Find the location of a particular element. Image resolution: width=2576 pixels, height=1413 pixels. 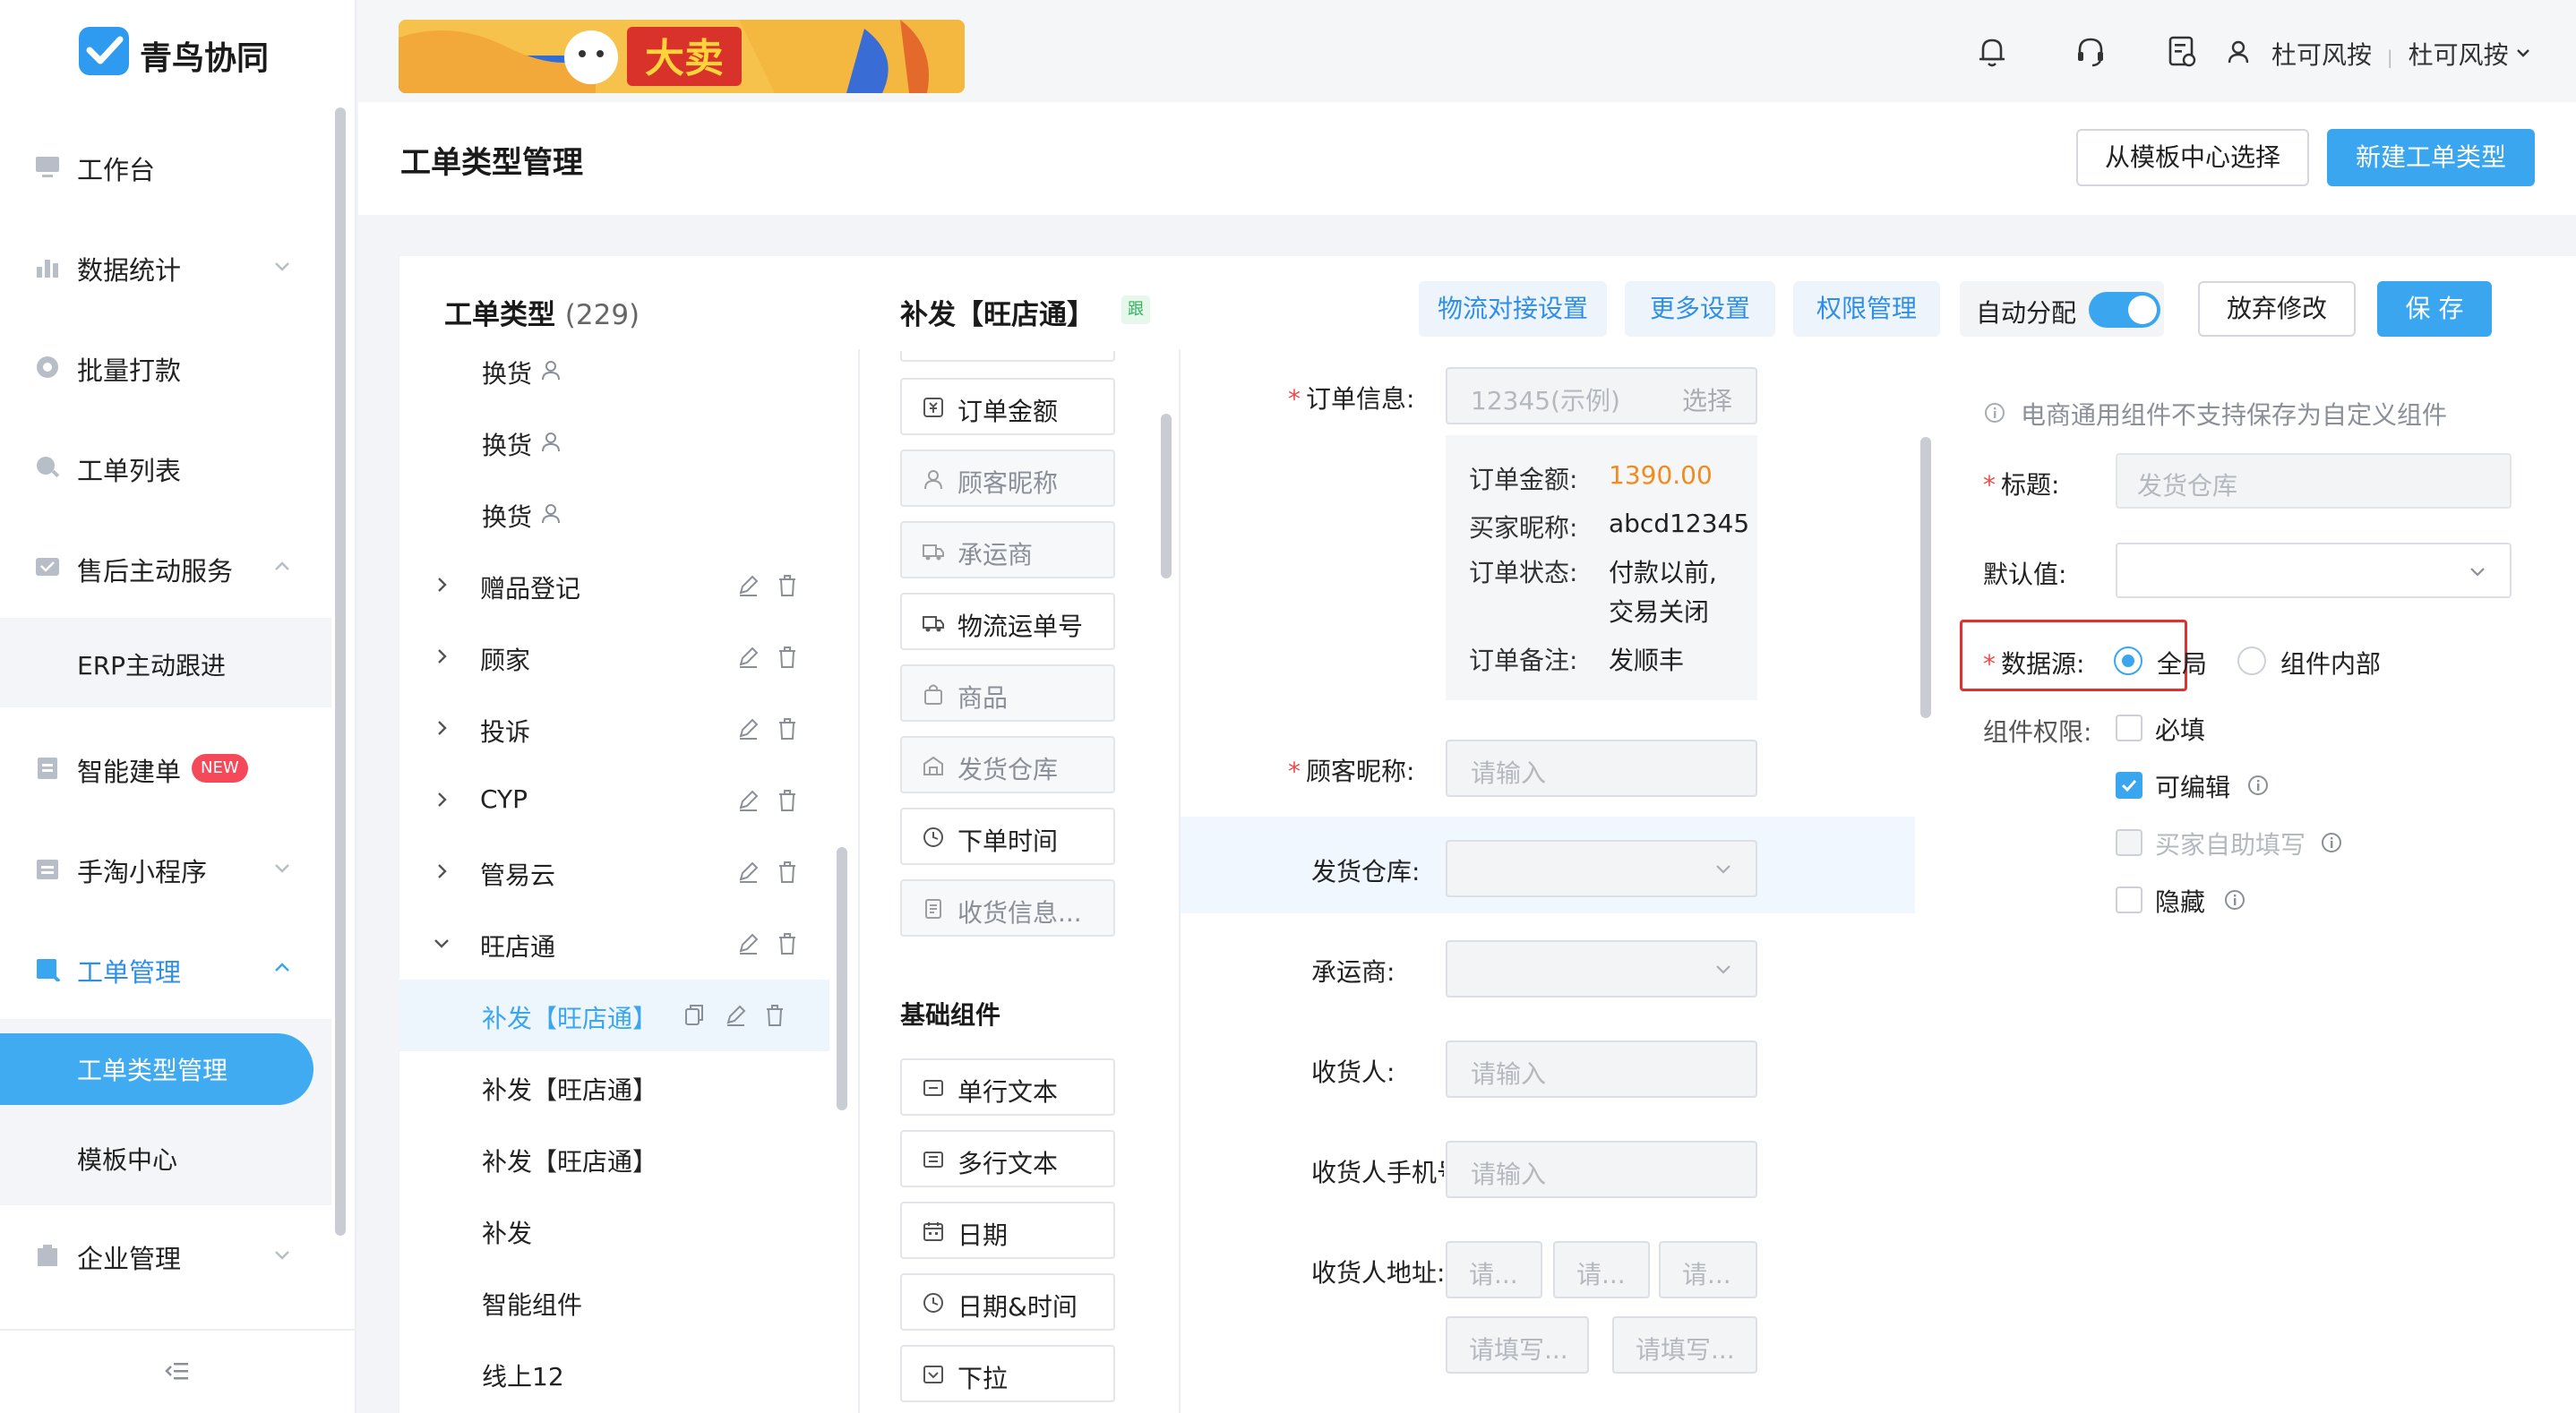

tree-row: 投诉 is located at coordinates (614, 729).